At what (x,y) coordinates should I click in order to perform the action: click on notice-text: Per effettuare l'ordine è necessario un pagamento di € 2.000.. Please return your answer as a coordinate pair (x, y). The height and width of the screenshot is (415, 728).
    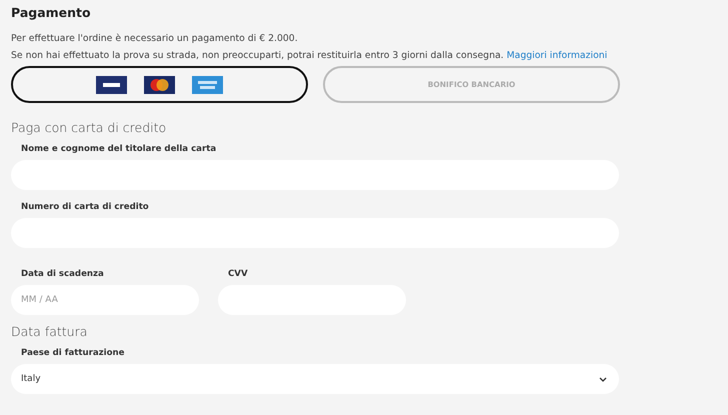
    Looking at the image, I should click on (155, 39).